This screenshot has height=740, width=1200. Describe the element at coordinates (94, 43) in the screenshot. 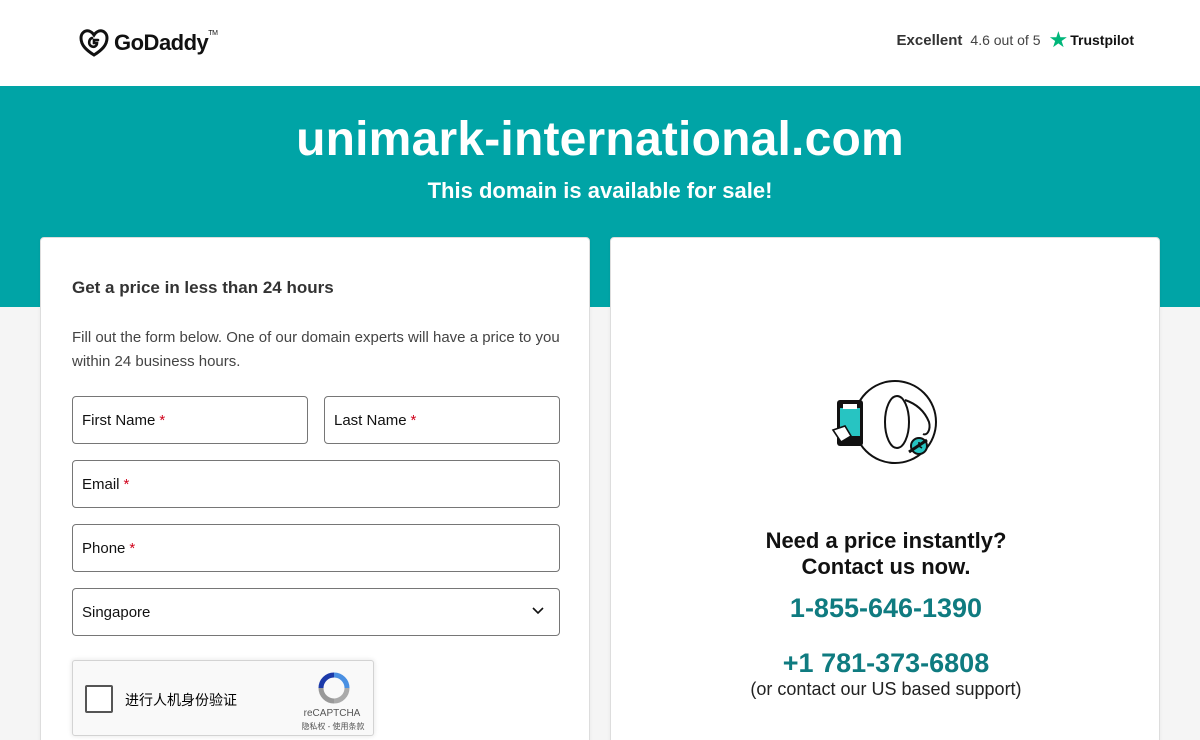

I see `godaddy-logo-icon` at that location.